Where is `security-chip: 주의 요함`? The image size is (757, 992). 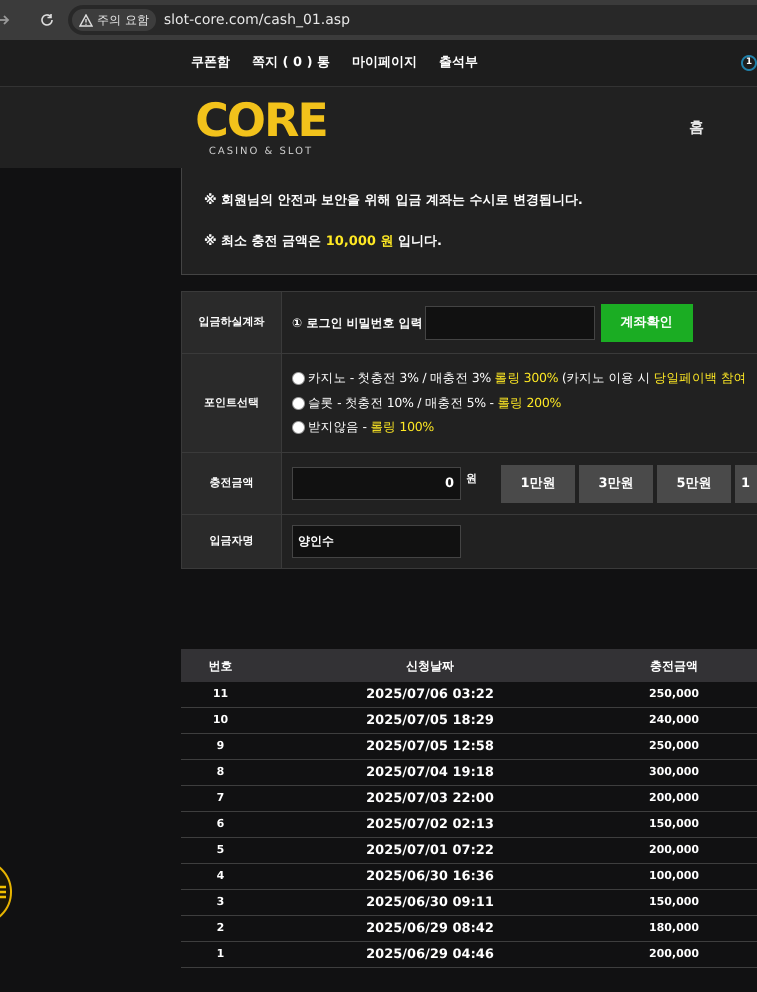 security-chip: 주의 요함 is located at coordinates (114, 20).